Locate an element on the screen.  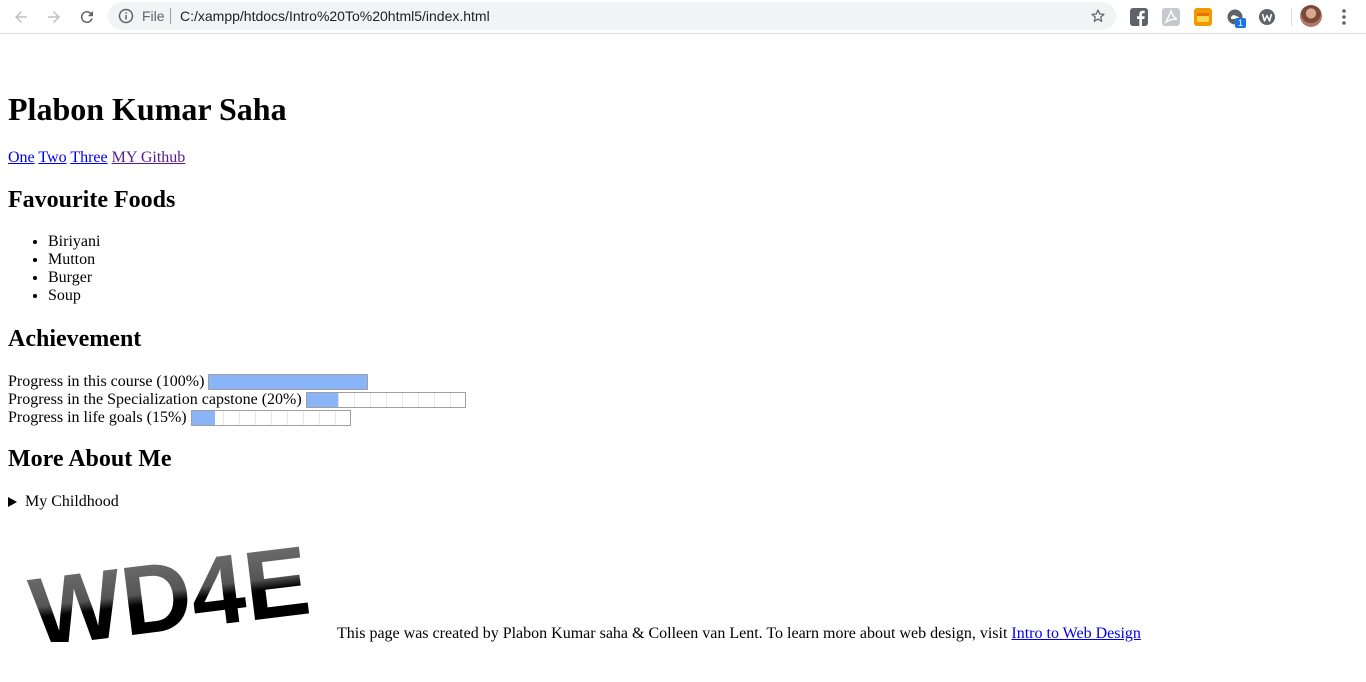
reload-button is located at coordinates (87, 17).